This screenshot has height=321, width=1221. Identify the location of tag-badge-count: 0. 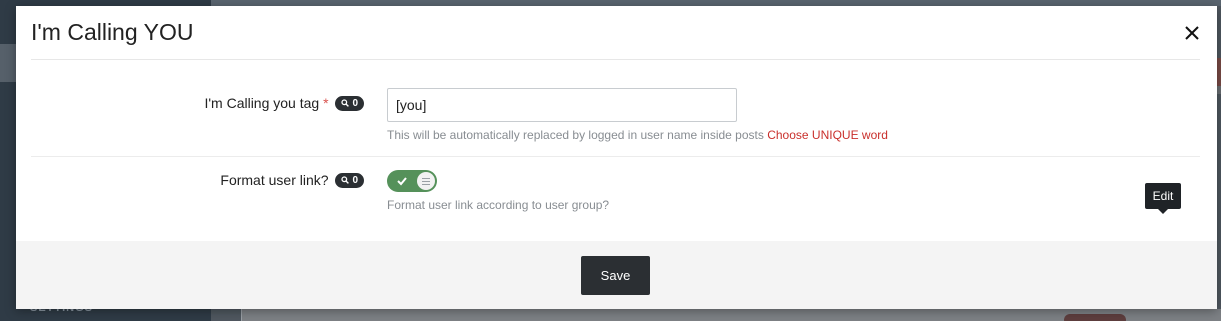
(355, 103).